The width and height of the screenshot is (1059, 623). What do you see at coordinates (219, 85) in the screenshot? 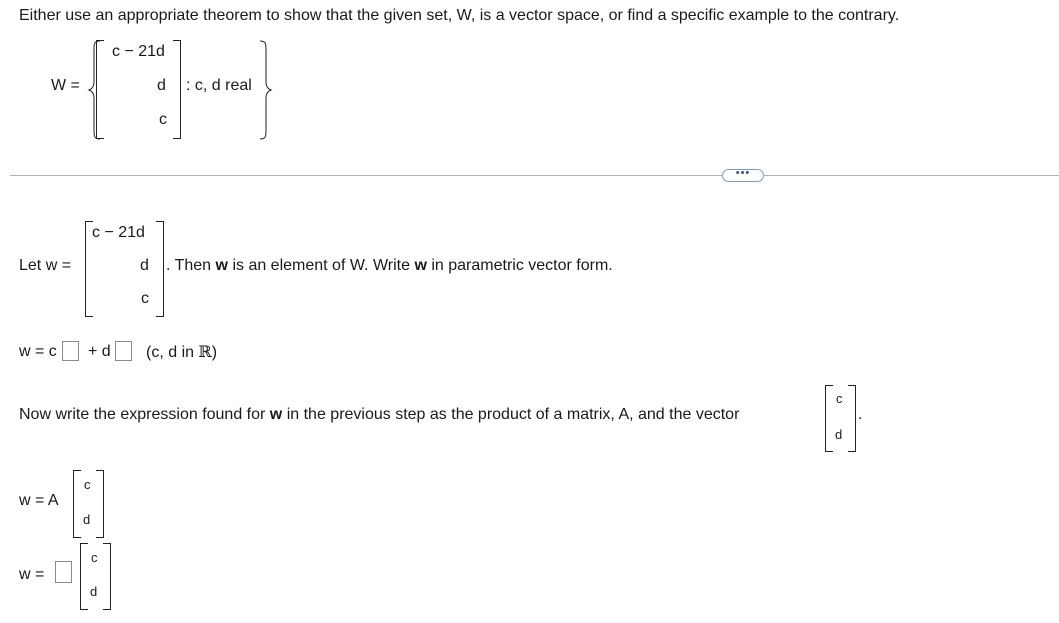
I see `set-condition: : c, d real` at bounding box center [219, 85].